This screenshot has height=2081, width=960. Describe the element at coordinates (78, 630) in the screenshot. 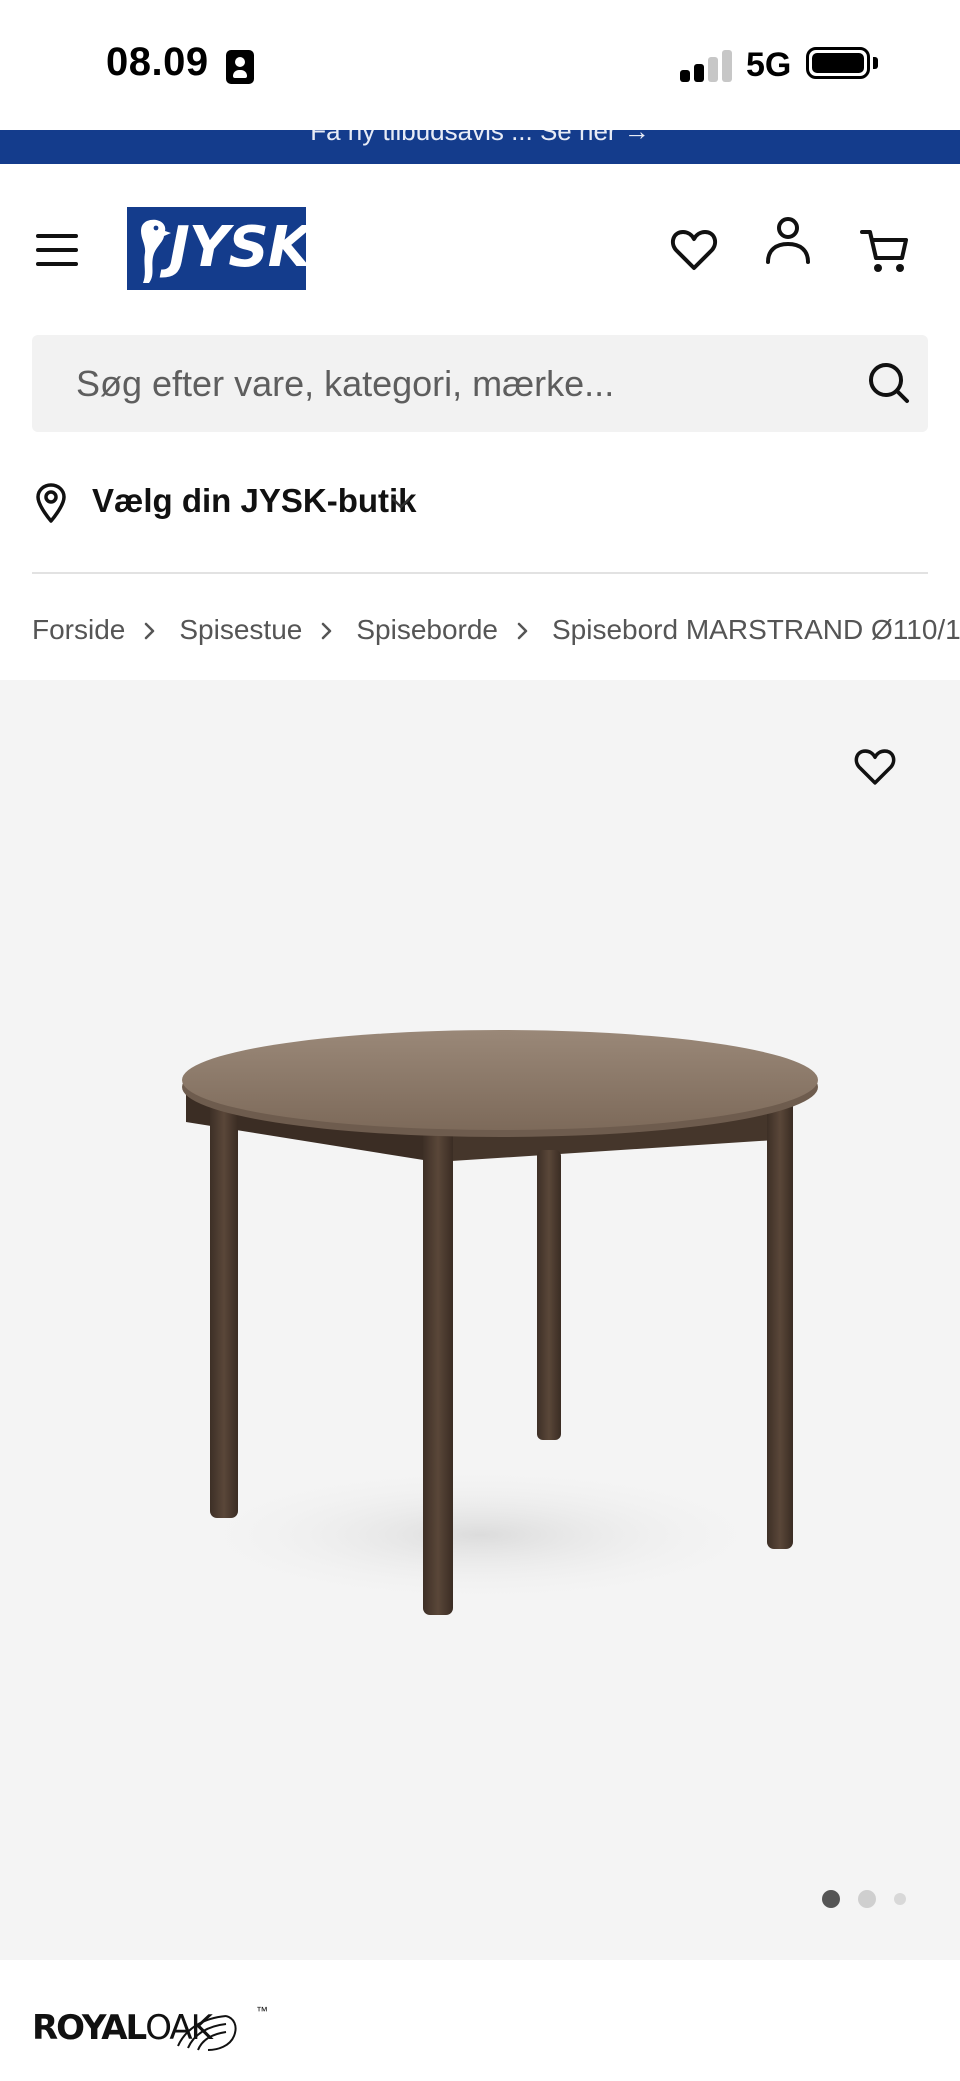

I see `breadcrumb-item-forside: Forside` at that location.